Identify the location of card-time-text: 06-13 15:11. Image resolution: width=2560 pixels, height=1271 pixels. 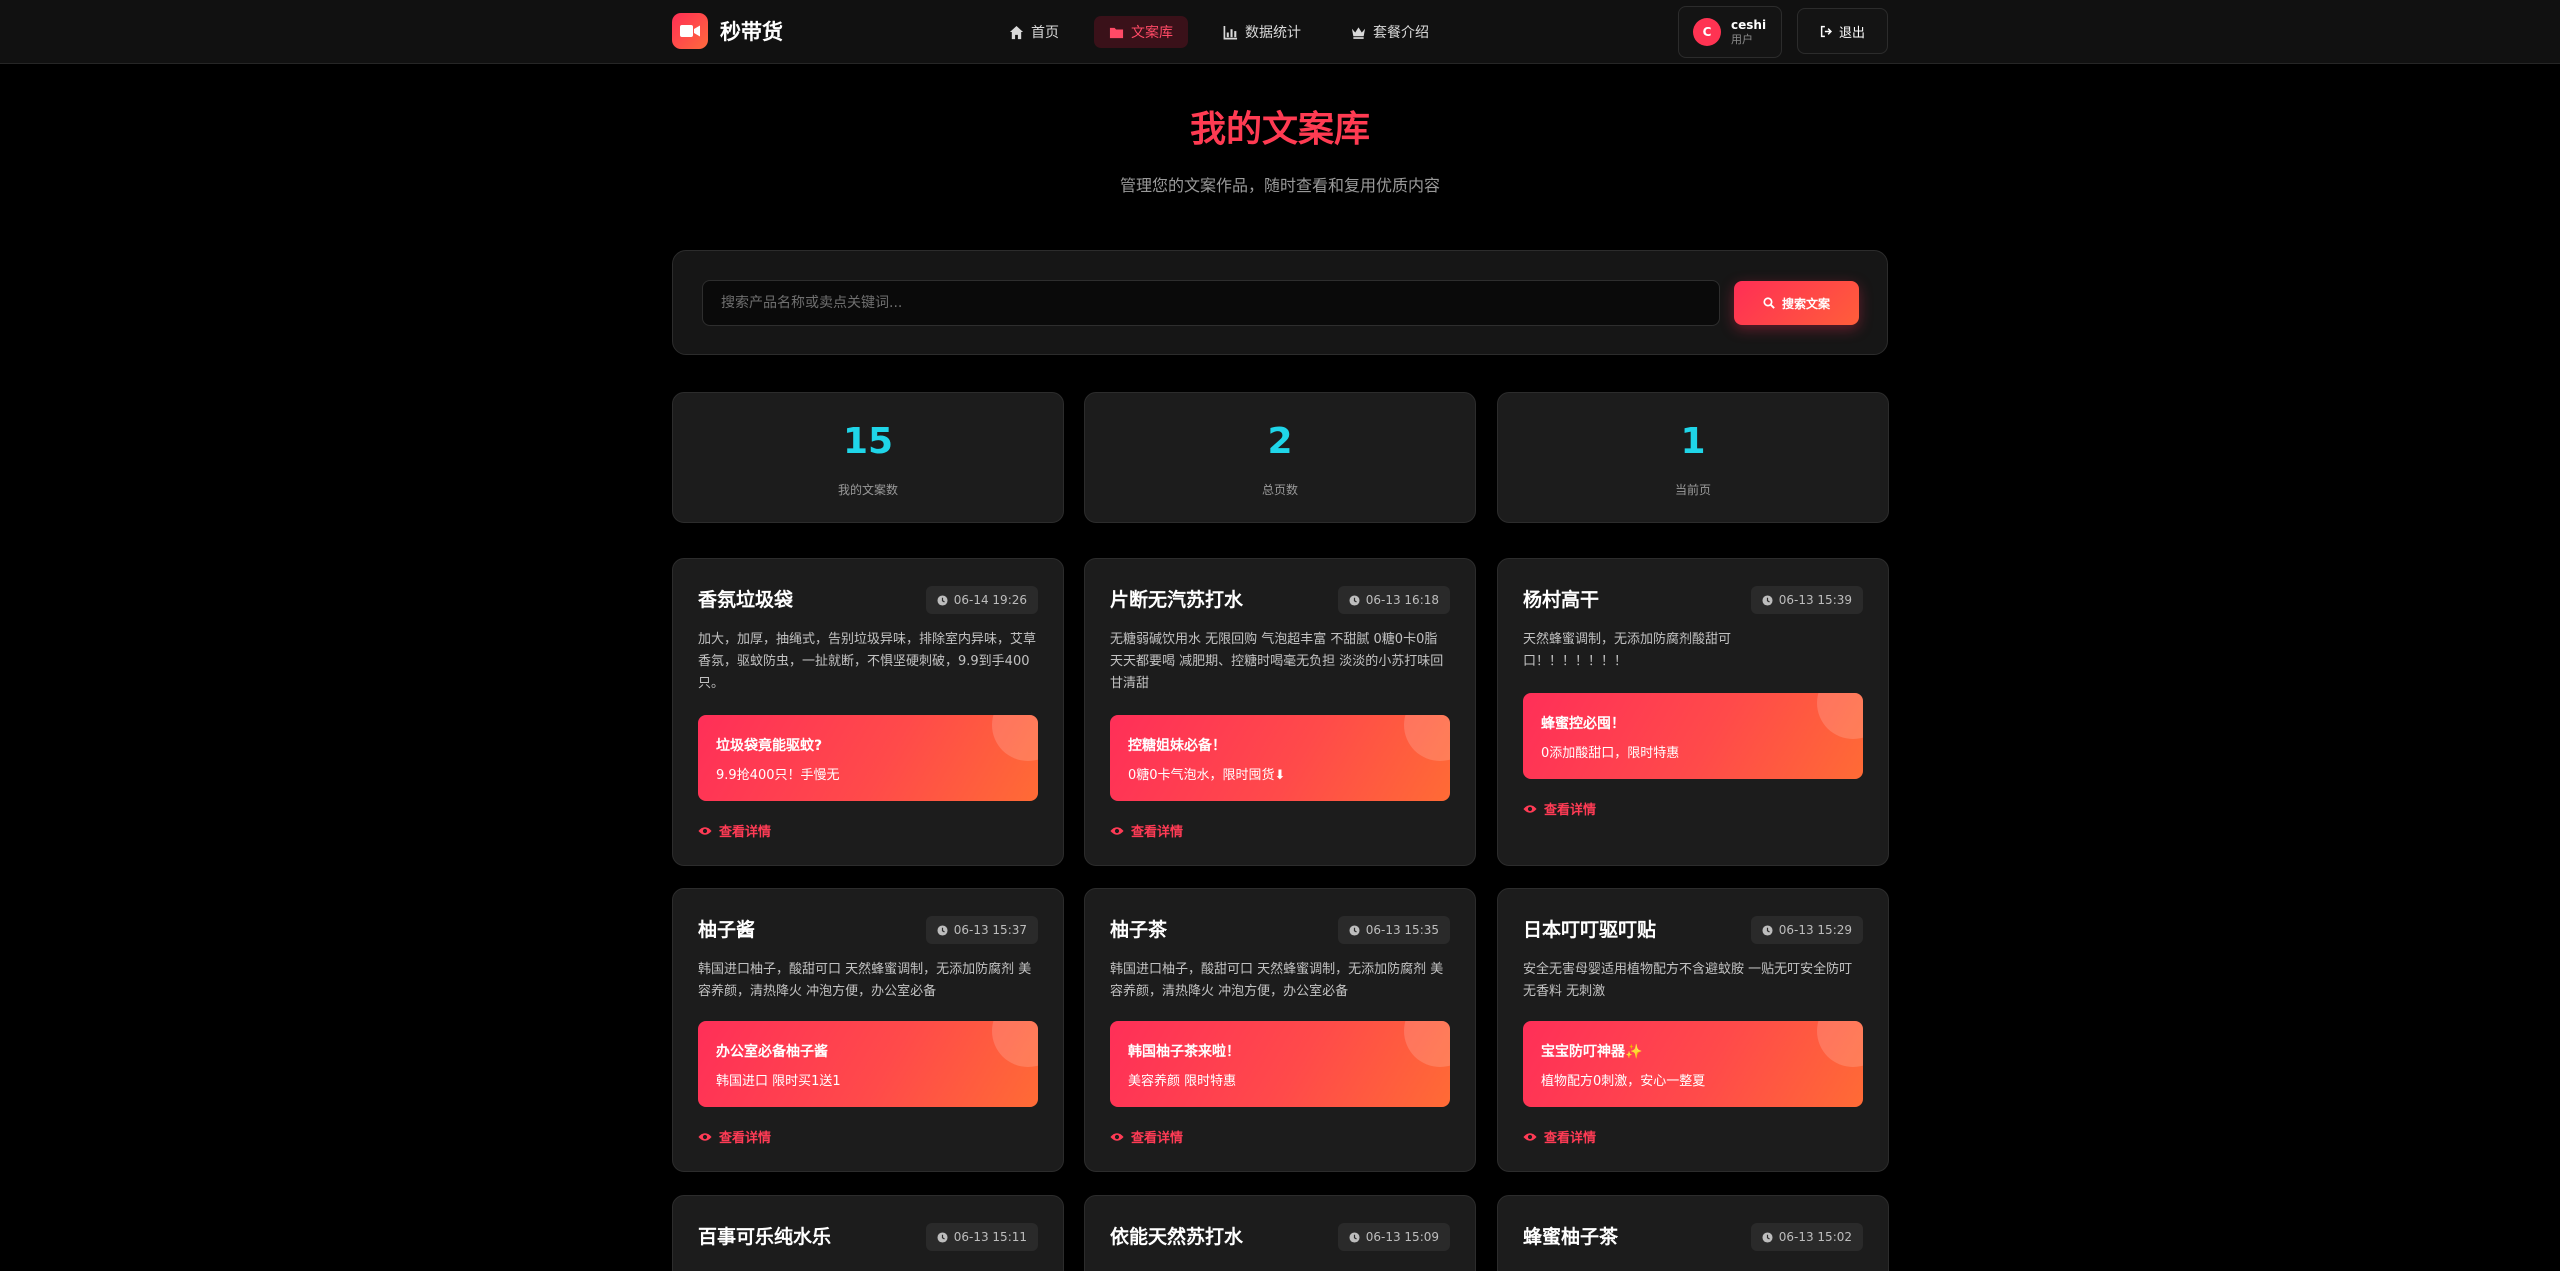
(990, 1237).